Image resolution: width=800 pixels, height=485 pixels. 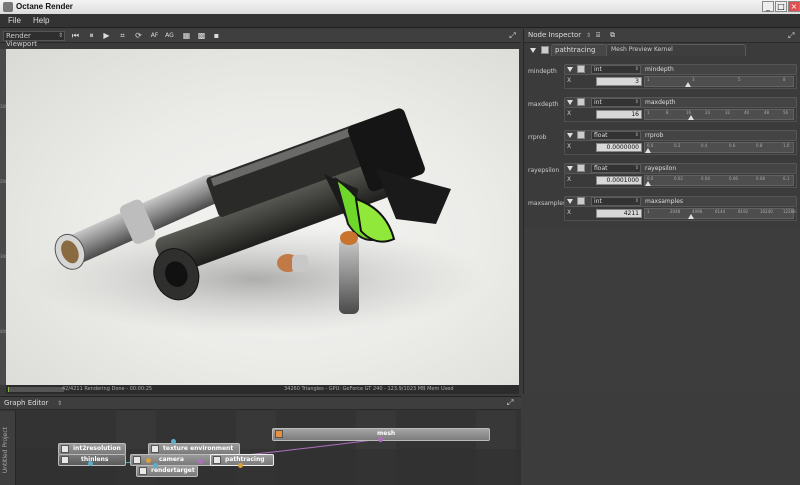 What do you see at coordinates (91, 36) in the screenshot?
I see `pause-icon: ⏸` at bounding box center [91, 36].